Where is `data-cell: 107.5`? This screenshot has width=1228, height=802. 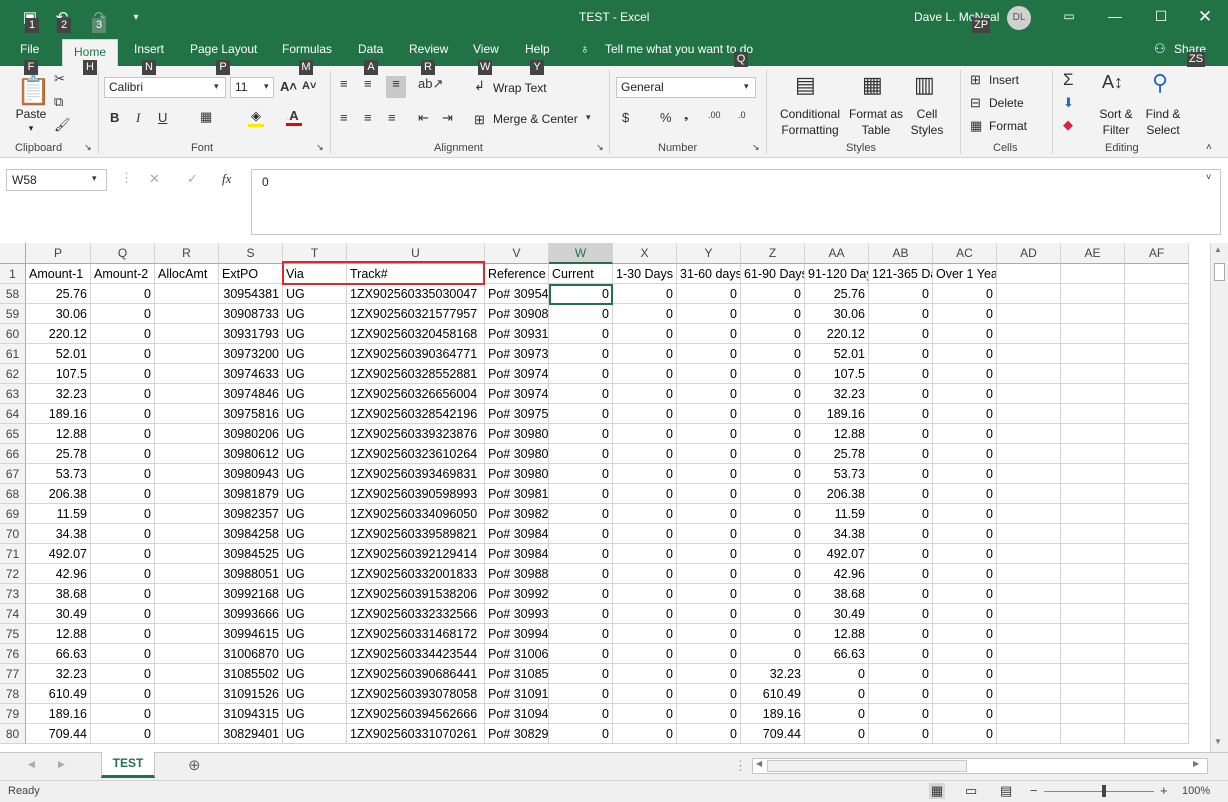
data-cell: 107.5 is located at coordinates (58, 374).